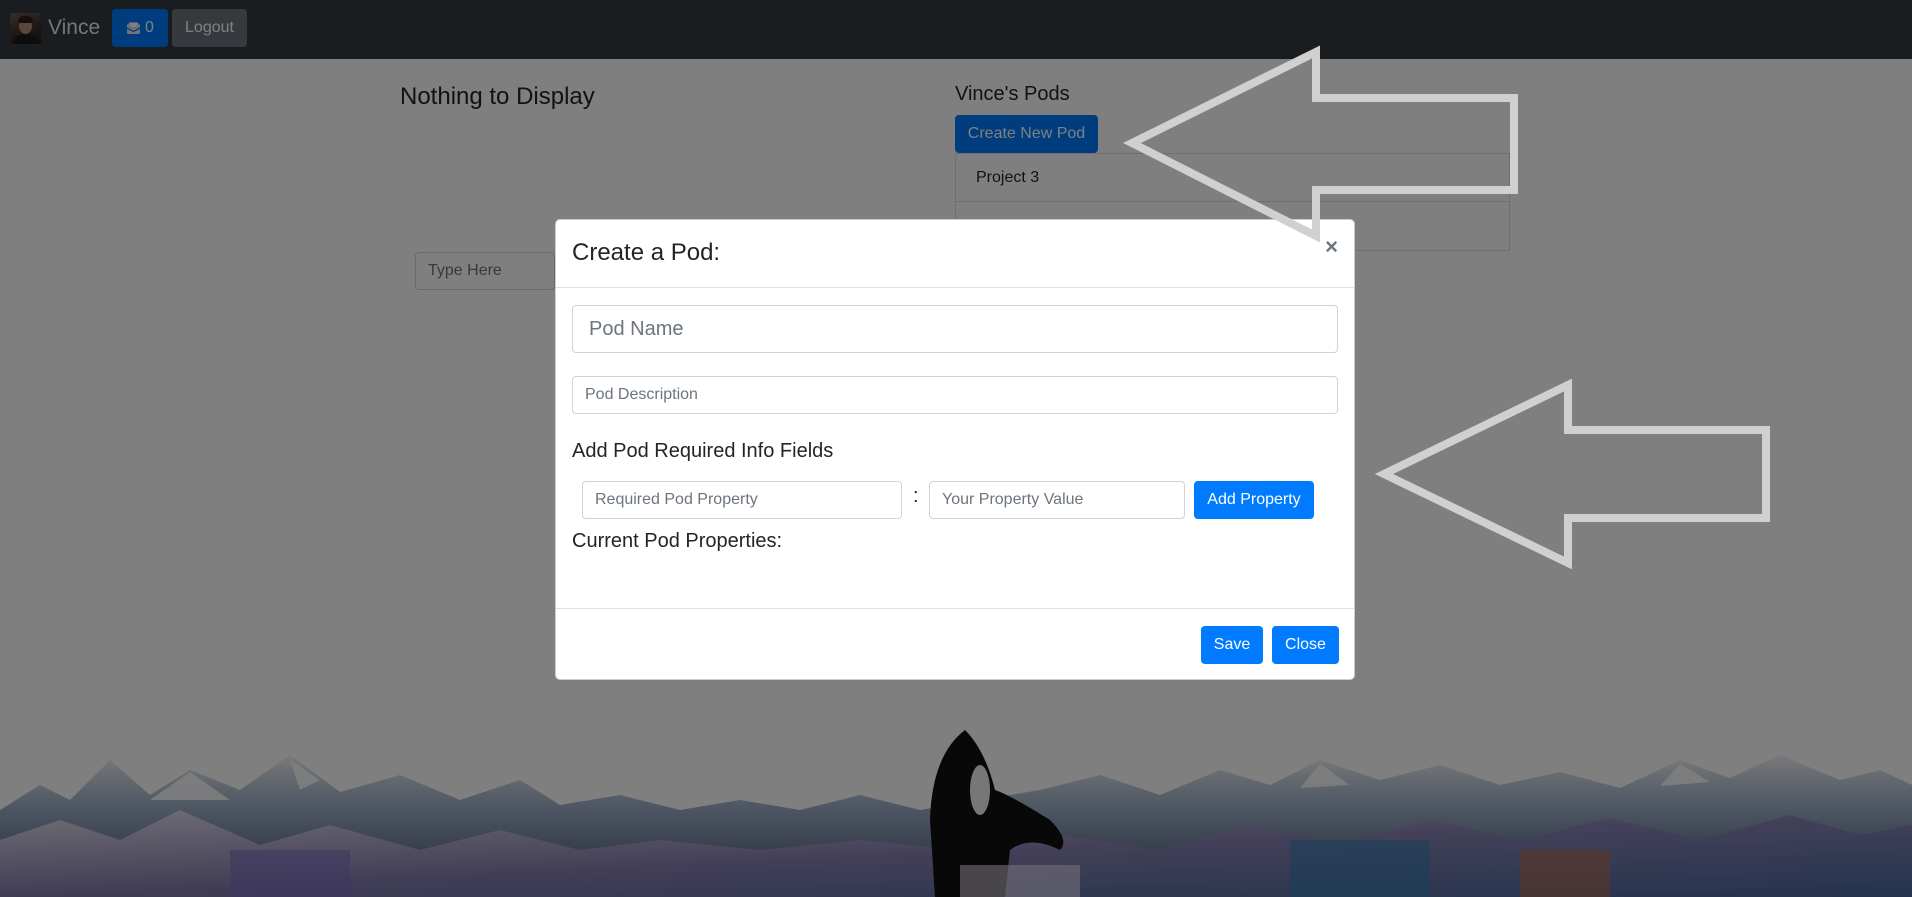 The width and height of the screenshot is (1912, 897). I want to click on close-button: Close, so click(1305, 645).